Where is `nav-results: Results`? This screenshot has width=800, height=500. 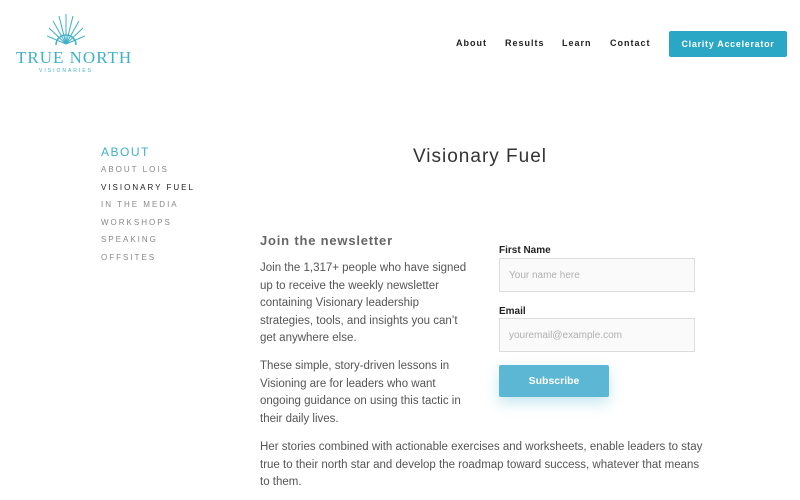 nav-results: Results is located at coordinates (525, 45).